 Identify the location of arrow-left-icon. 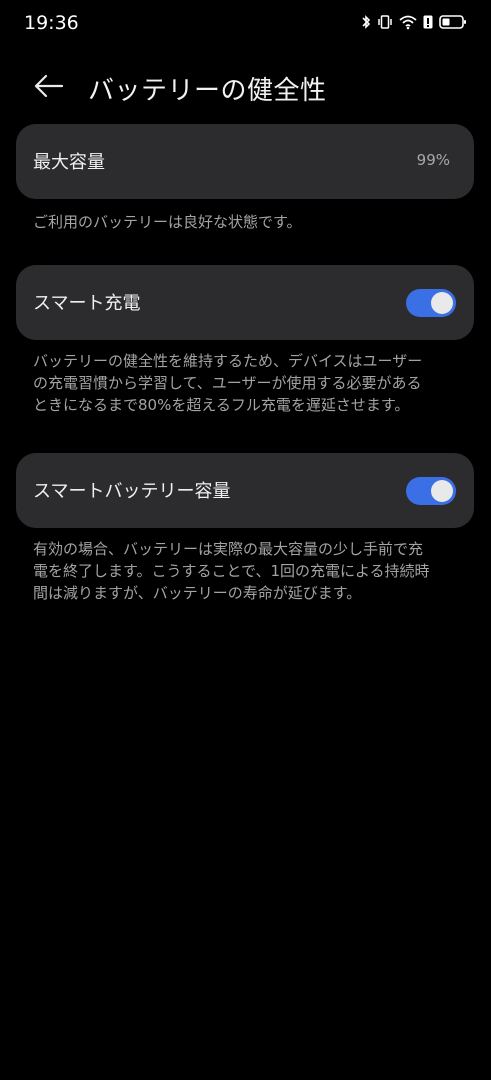
(48, 88).